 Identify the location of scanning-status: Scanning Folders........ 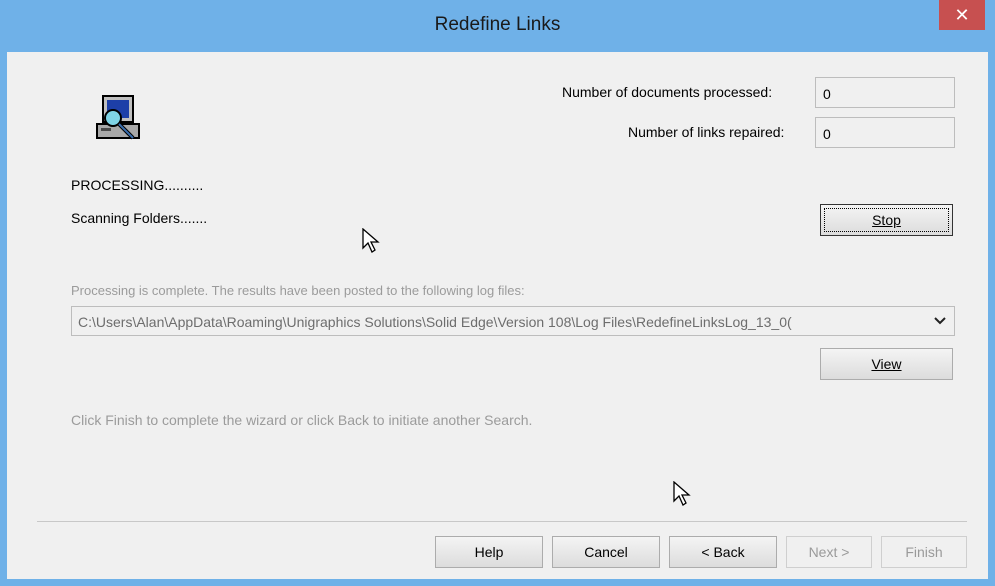
(139, 218).